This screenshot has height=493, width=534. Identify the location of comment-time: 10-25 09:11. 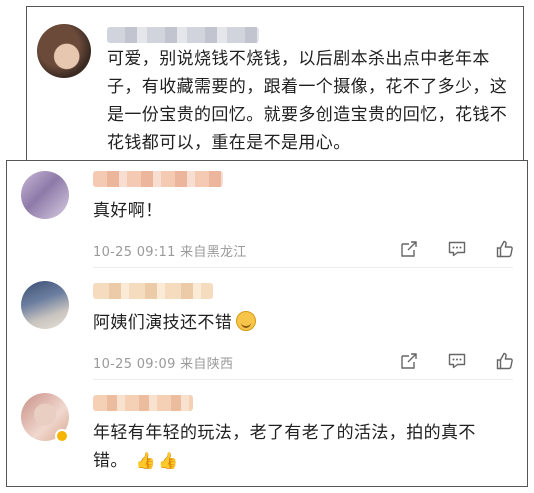
(134, 252).